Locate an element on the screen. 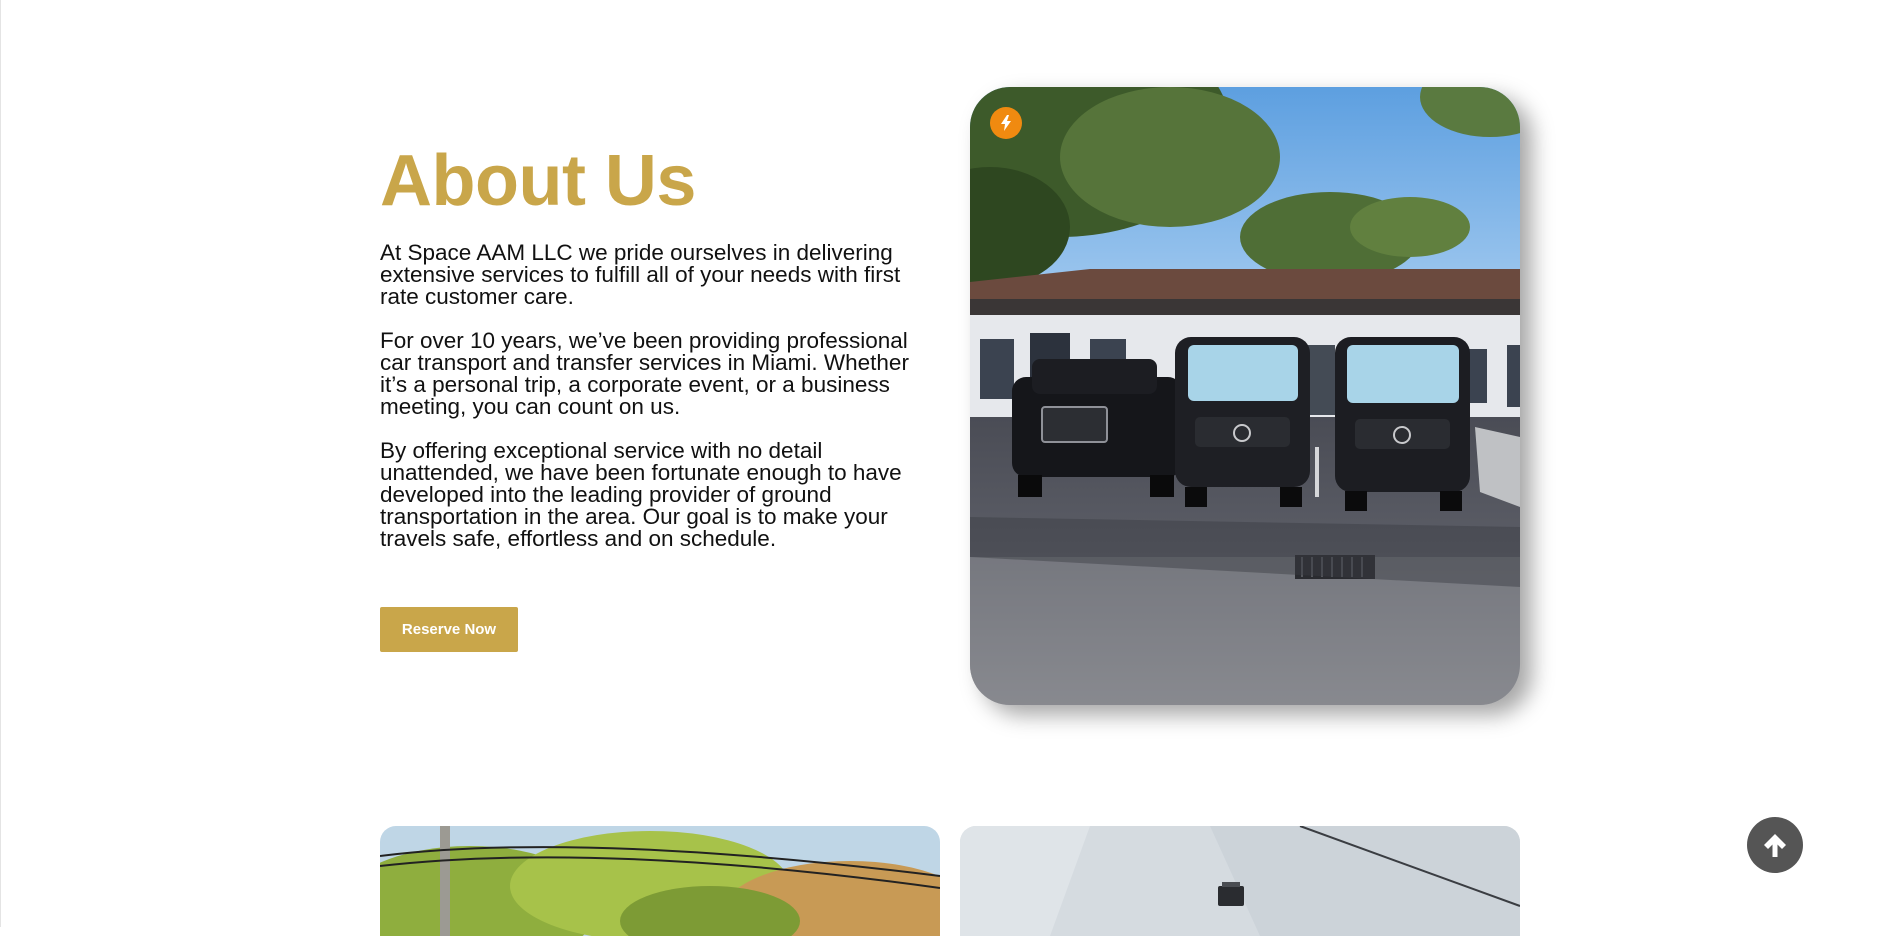 Image resolution: width=1901 pixels, height=936 pixels. gallery-photo-trees is located at coordinates (660, 881).